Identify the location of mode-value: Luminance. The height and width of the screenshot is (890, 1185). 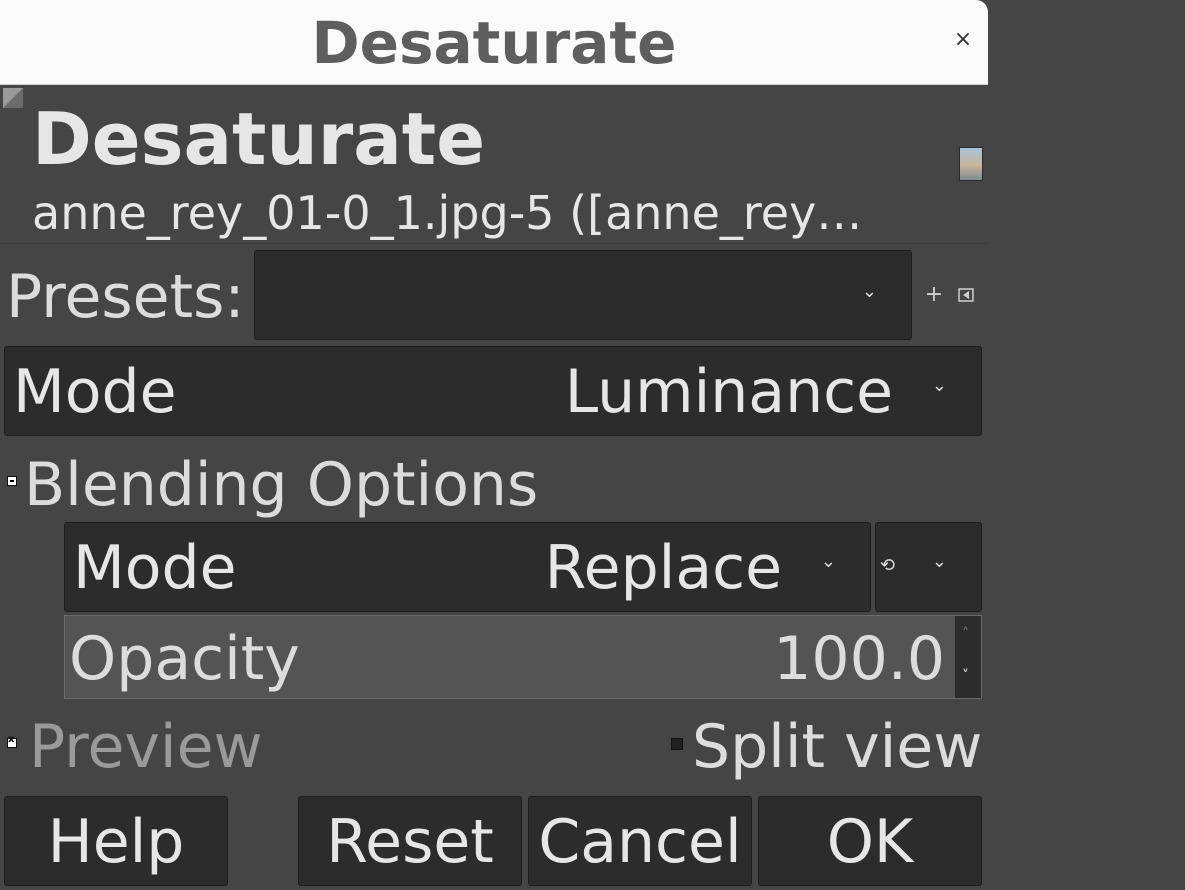
(728, 392).